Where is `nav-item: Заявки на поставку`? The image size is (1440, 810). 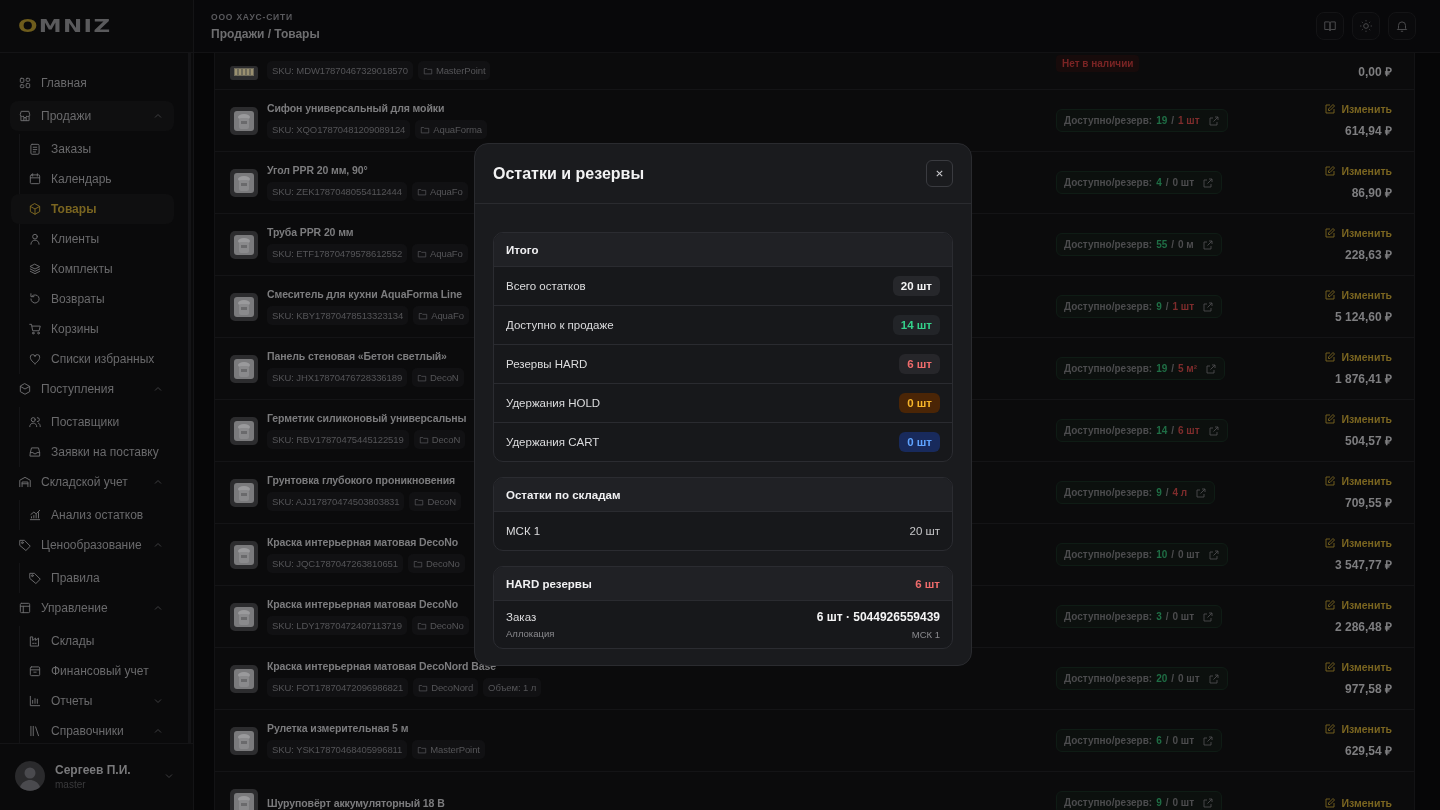 nav-item: Заявки на поставку is located at coordinates (92, 452).